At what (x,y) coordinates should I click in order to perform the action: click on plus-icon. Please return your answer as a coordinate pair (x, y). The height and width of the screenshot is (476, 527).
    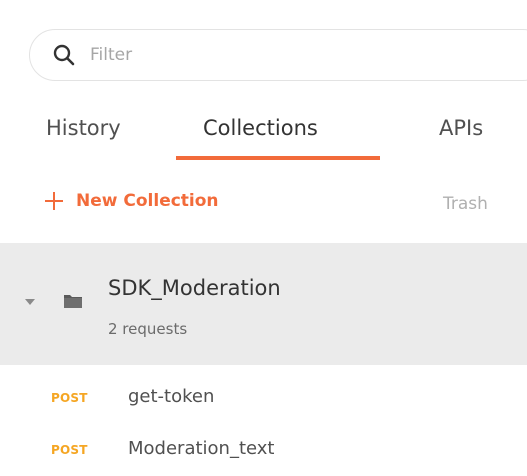
    Looking at the image, I should click on (54, 201).